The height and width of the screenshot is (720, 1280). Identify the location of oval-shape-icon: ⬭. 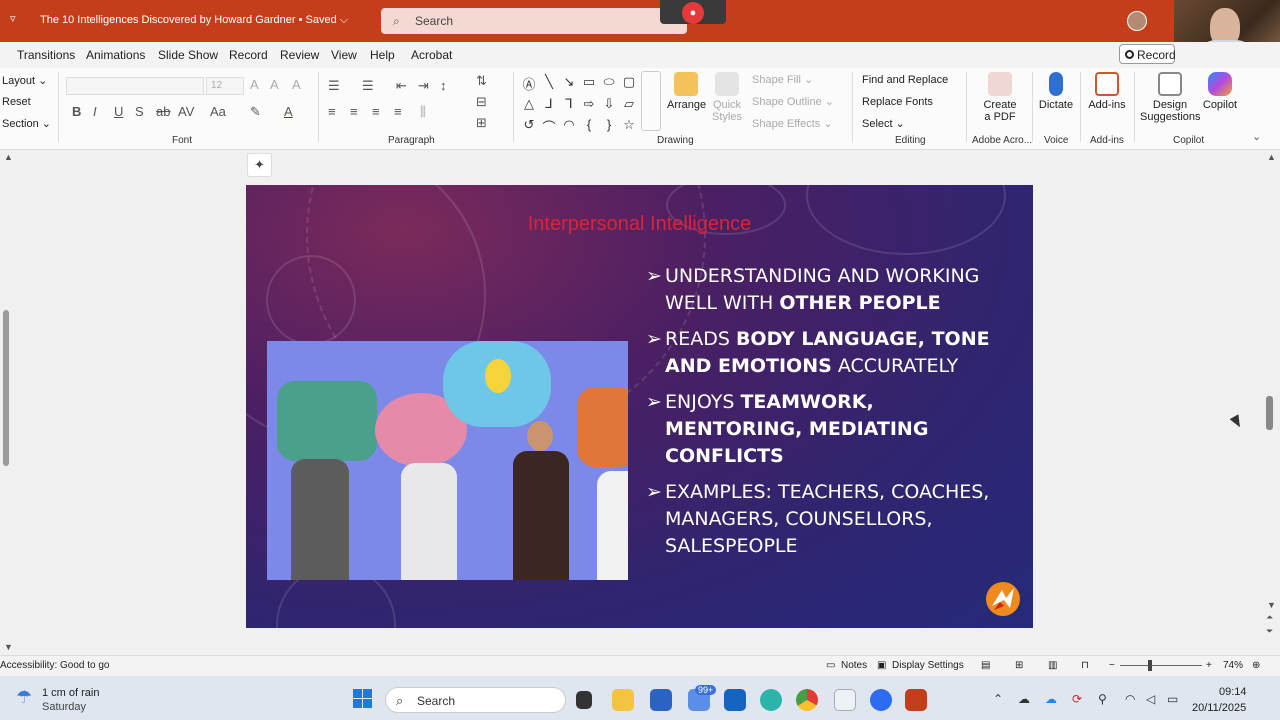
(609, 82).